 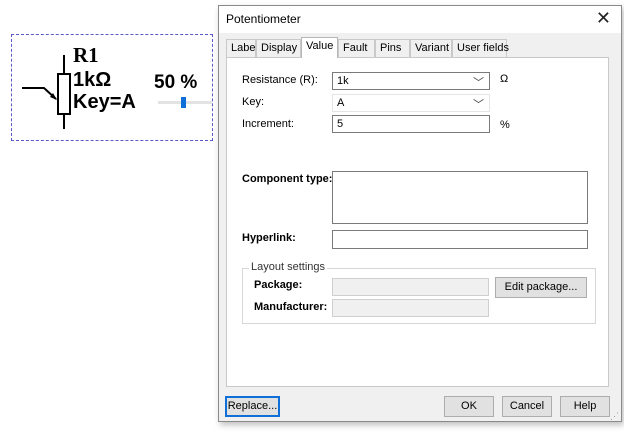 I want to click on increment-value: 5, so click(x=340, y=124).